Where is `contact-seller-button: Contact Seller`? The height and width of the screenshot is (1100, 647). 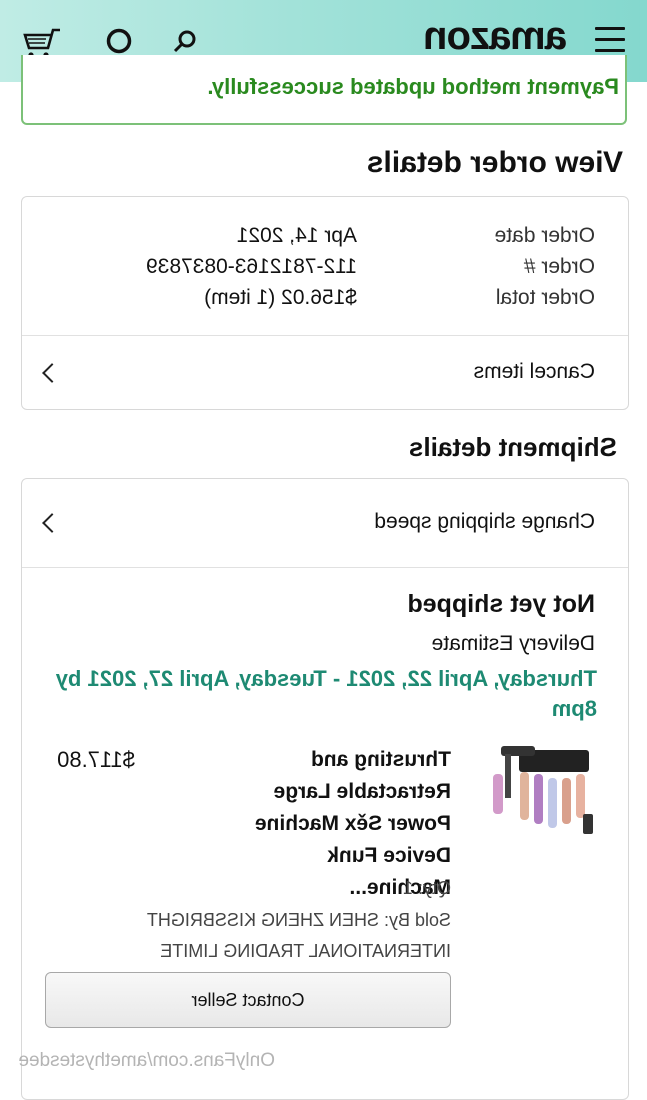
contact-seller-button: Contact Seller is located at coordinates (248, 1000).